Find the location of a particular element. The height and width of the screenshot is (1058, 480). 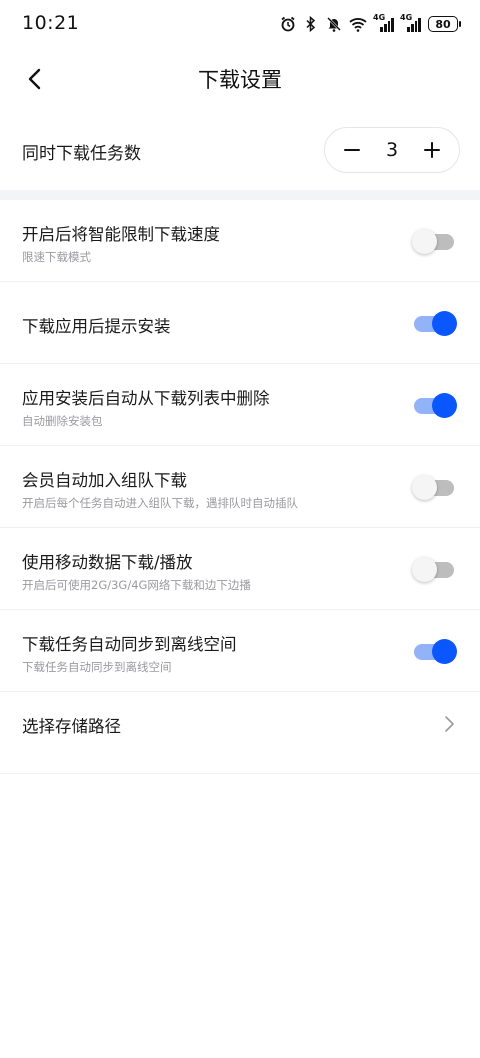

offline-sync-toggle is located at coordinates (435, 651).